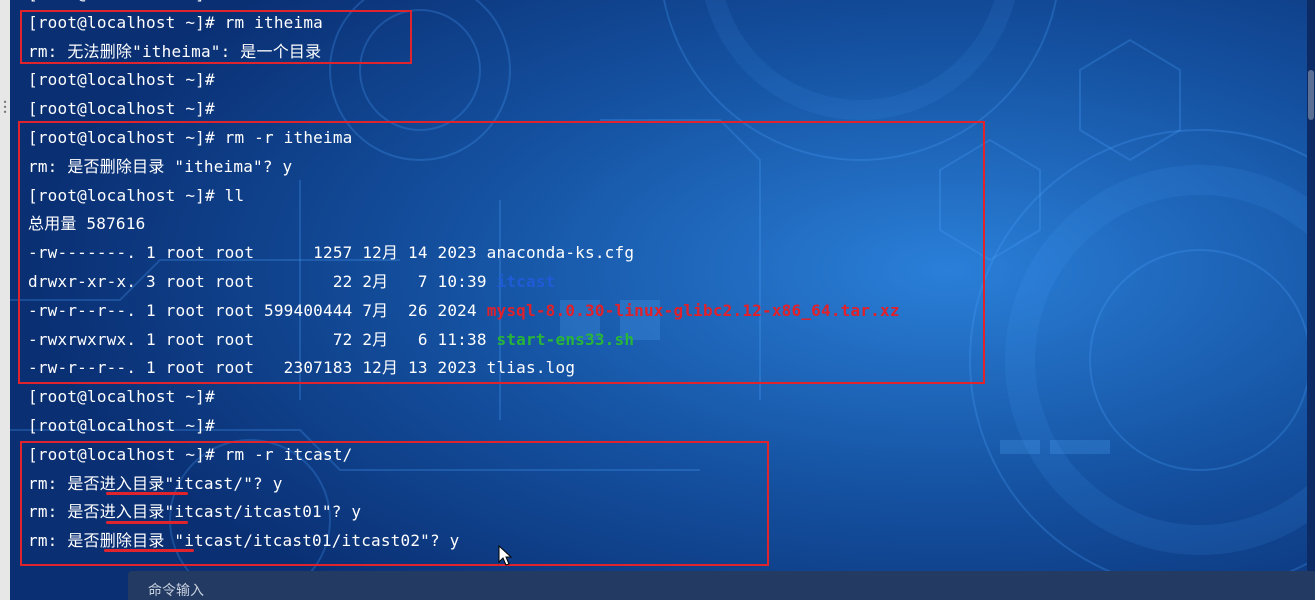 This screenshot has height=600, width=1315. Describe the element at coordinates (505, 555) in the screenshot. I see `mouse-pointer-icon` at that location.